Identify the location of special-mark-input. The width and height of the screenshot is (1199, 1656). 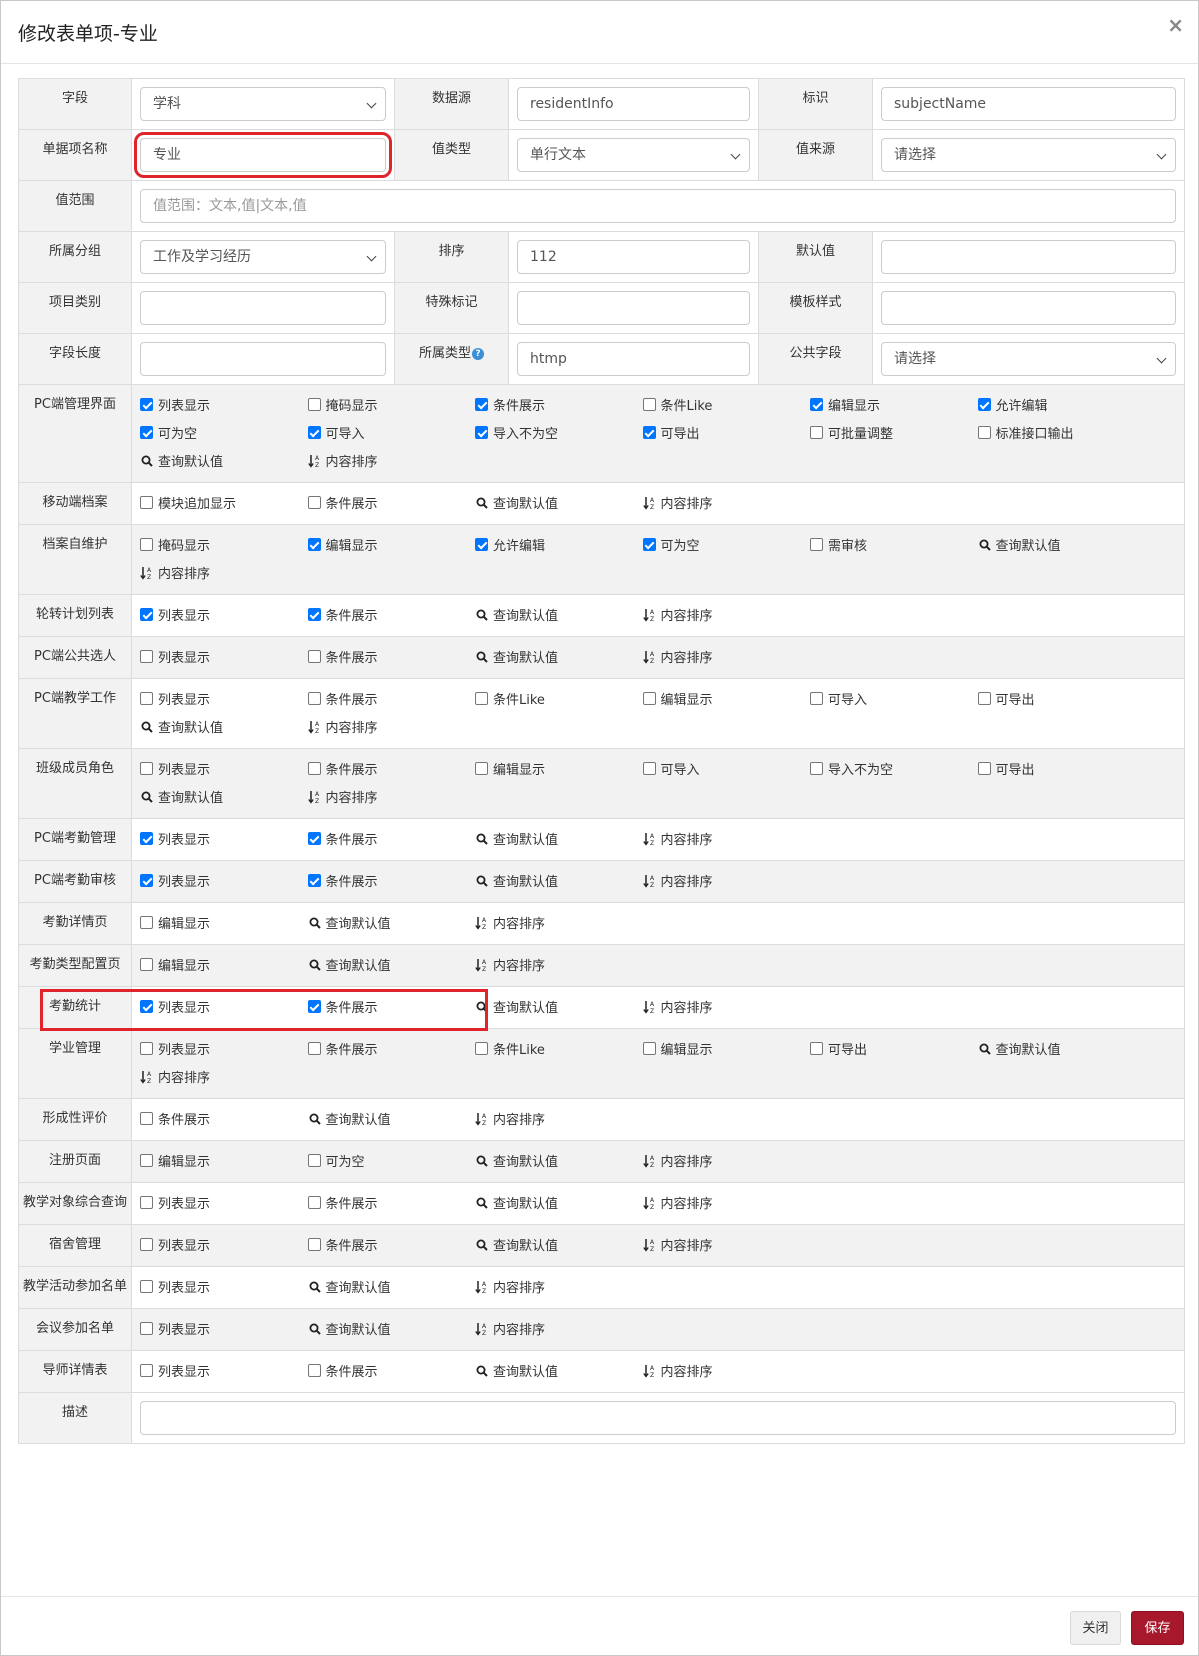
(633, 308).